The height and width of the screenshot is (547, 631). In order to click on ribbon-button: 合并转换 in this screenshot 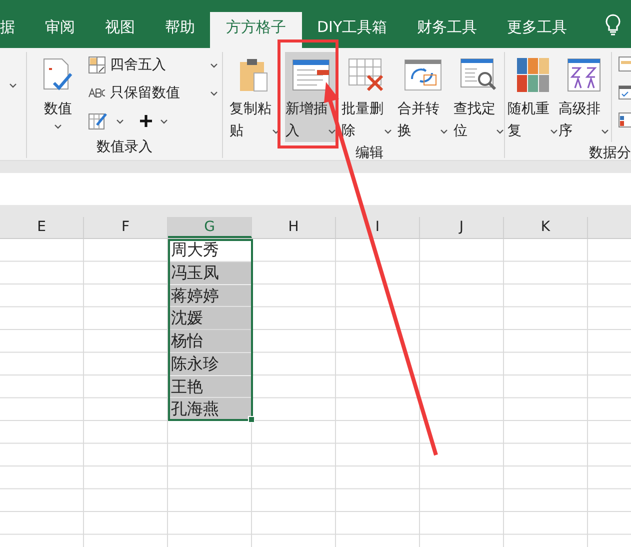, I will do `click(422, 97)`.